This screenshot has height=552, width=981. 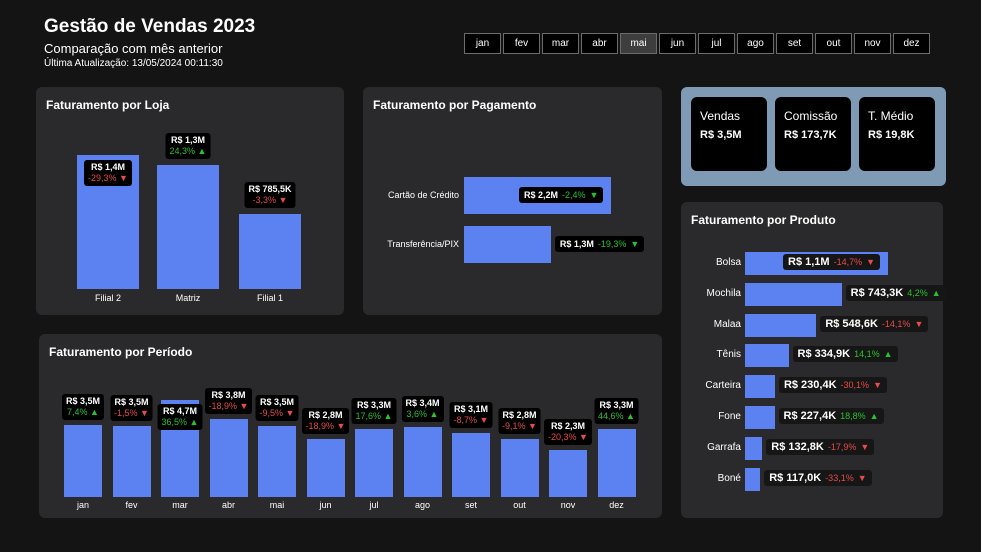 What do you see at coordinates (482, 43) in the screenshot?
I see `month-button-jan: jan` at bounding box center [482, 43].